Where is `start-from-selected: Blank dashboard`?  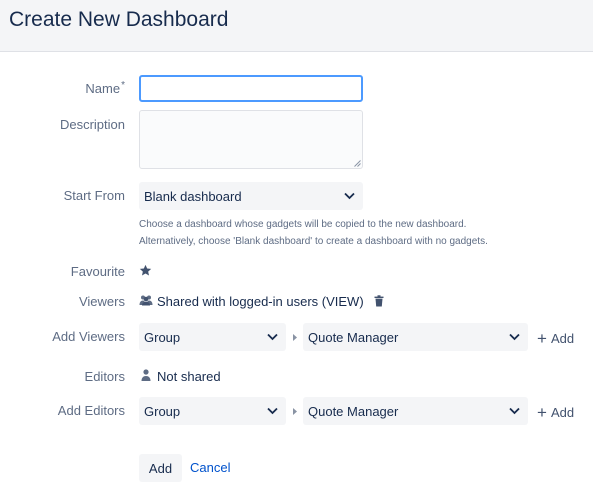
start-from-selected: Blank dashboard is located at coordinates (193, 196).